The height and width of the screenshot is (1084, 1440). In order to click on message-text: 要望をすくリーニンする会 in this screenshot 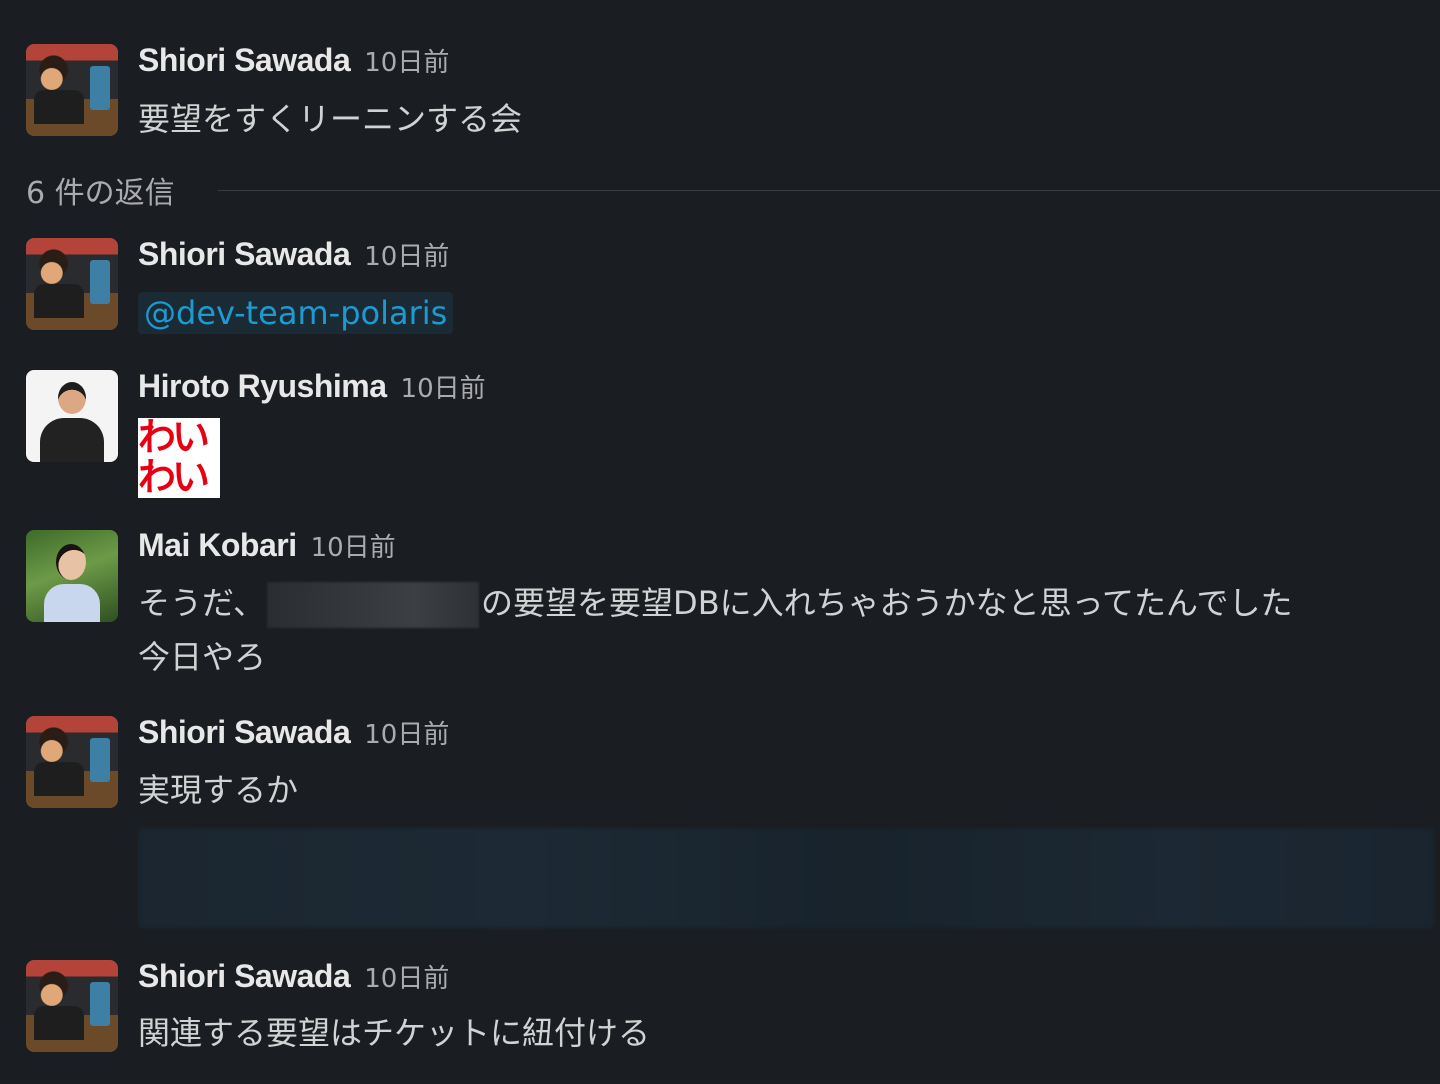, I will do `click(330, 119)`.